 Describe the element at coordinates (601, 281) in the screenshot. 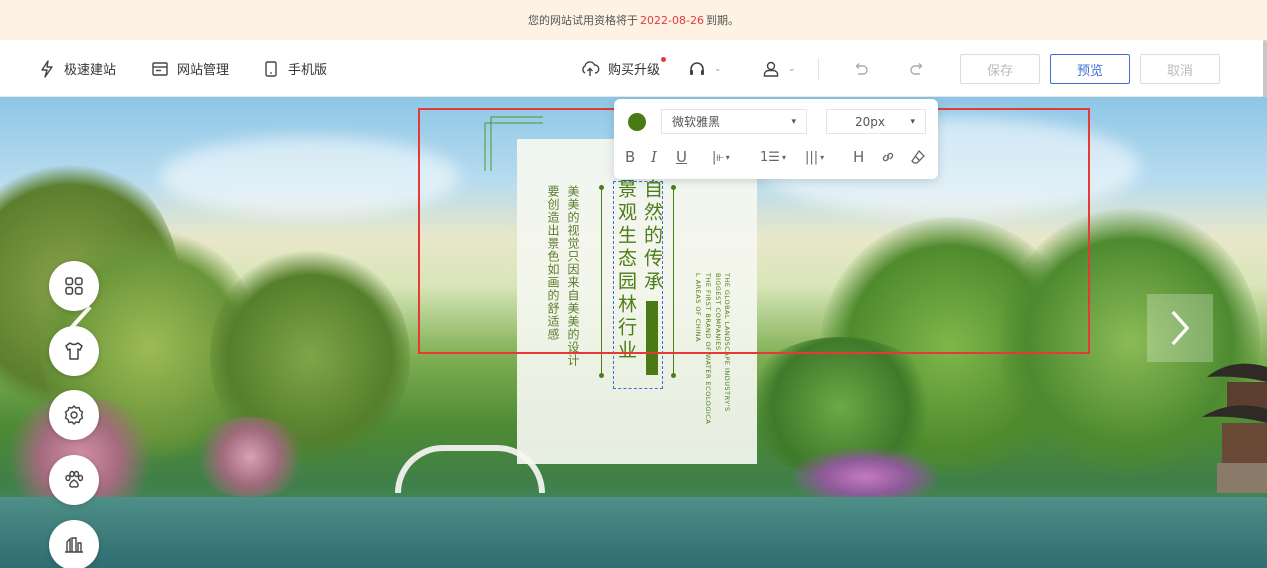

I see `divider-line-left` at that location.